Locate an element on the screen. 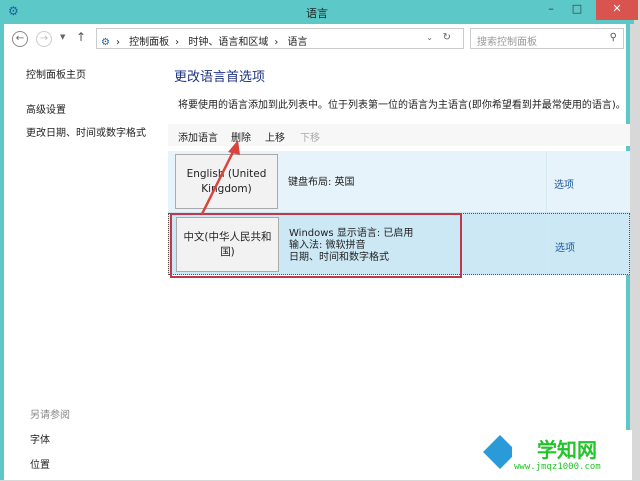  see-also-fonts: 字体 is located at coordinates (50, 438).